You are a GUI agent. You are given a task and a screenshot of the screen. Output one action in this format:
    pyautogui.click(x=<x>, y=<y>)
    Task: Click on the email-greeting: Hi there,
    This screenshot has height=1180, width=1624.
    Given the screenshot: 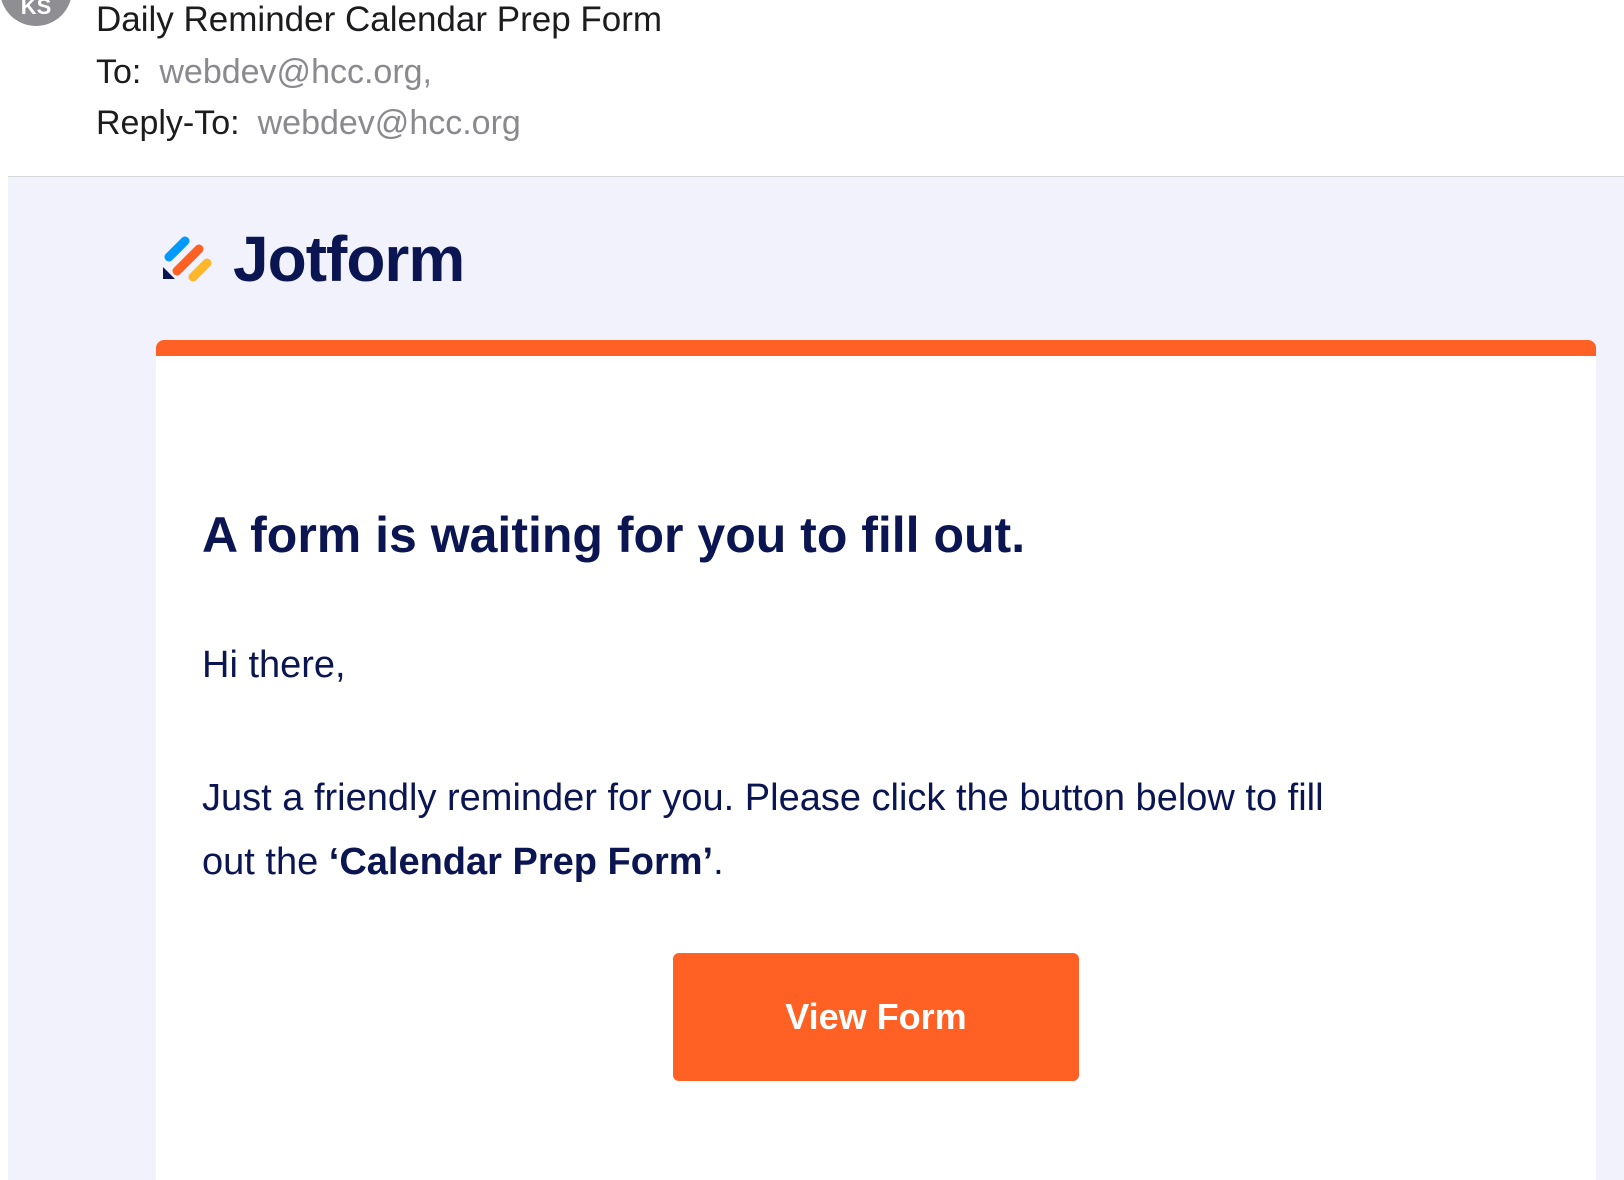 What is the action you would take?
    pyautogui.click(x=274, y=665)
    